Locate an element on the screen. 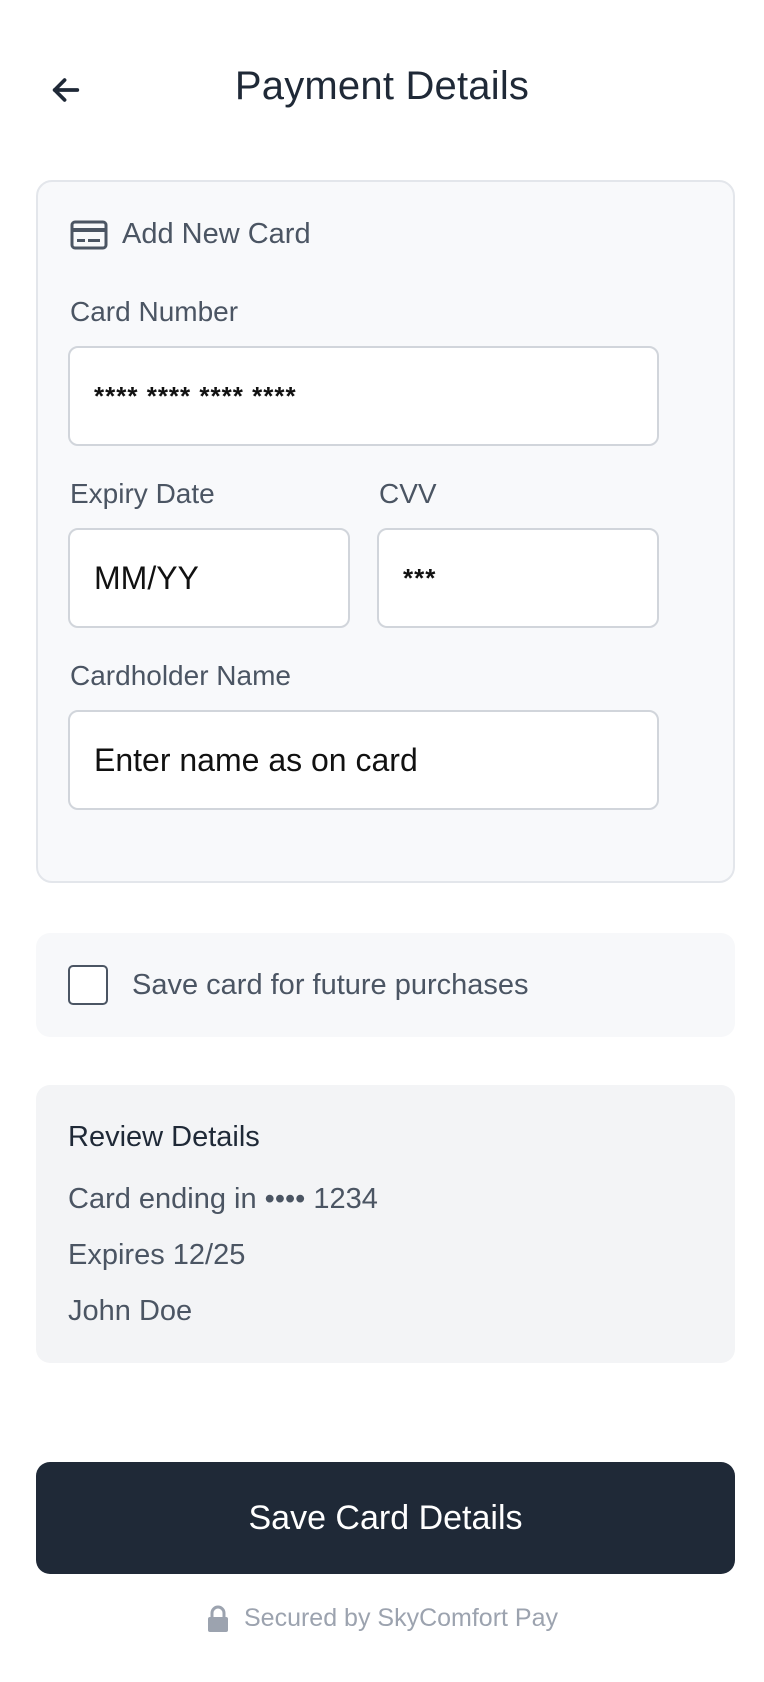  review-title: Review Details is located at coordinates (164, 1137).